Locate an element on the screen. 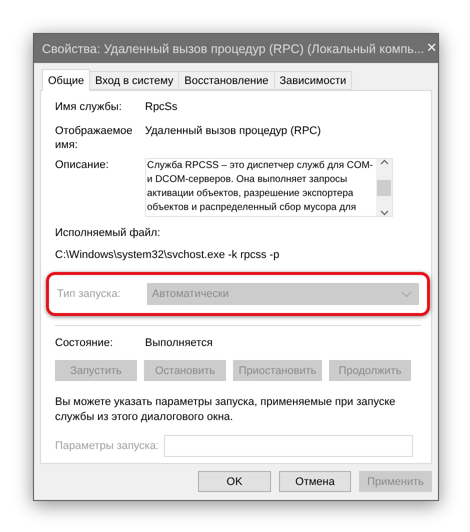 This screenshot has height=532, width=470. tab: Общие is located at coordinates (66, 80).